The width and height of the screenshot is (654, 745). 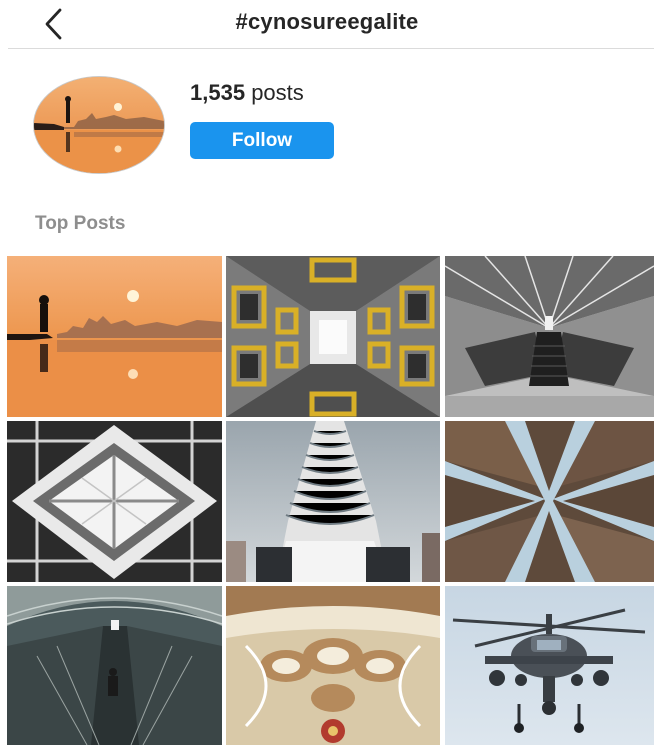 What do you see at coordinates (549, 665) in the screenshot?
I see `post-thumbnail-helicopter` at bounding box center [549, 665].